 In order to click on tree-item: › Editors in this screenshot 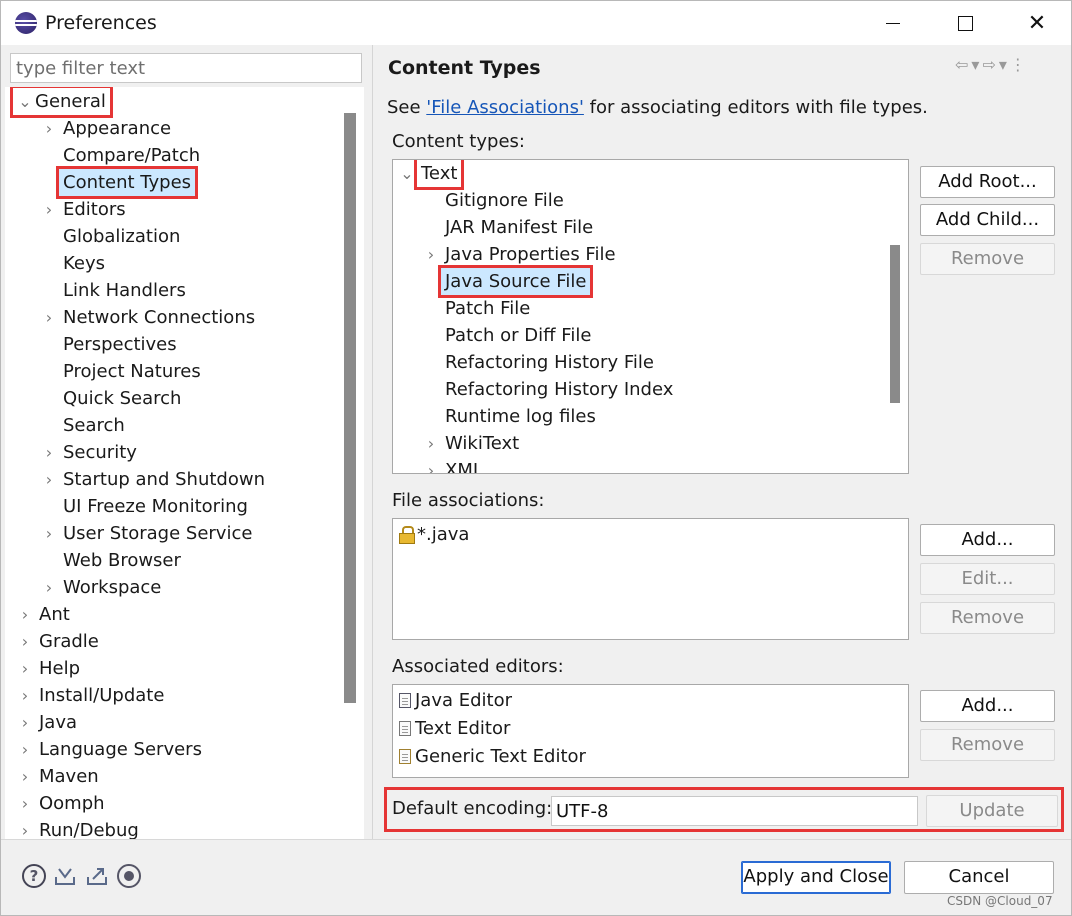, I will do `click(175, 209)`.